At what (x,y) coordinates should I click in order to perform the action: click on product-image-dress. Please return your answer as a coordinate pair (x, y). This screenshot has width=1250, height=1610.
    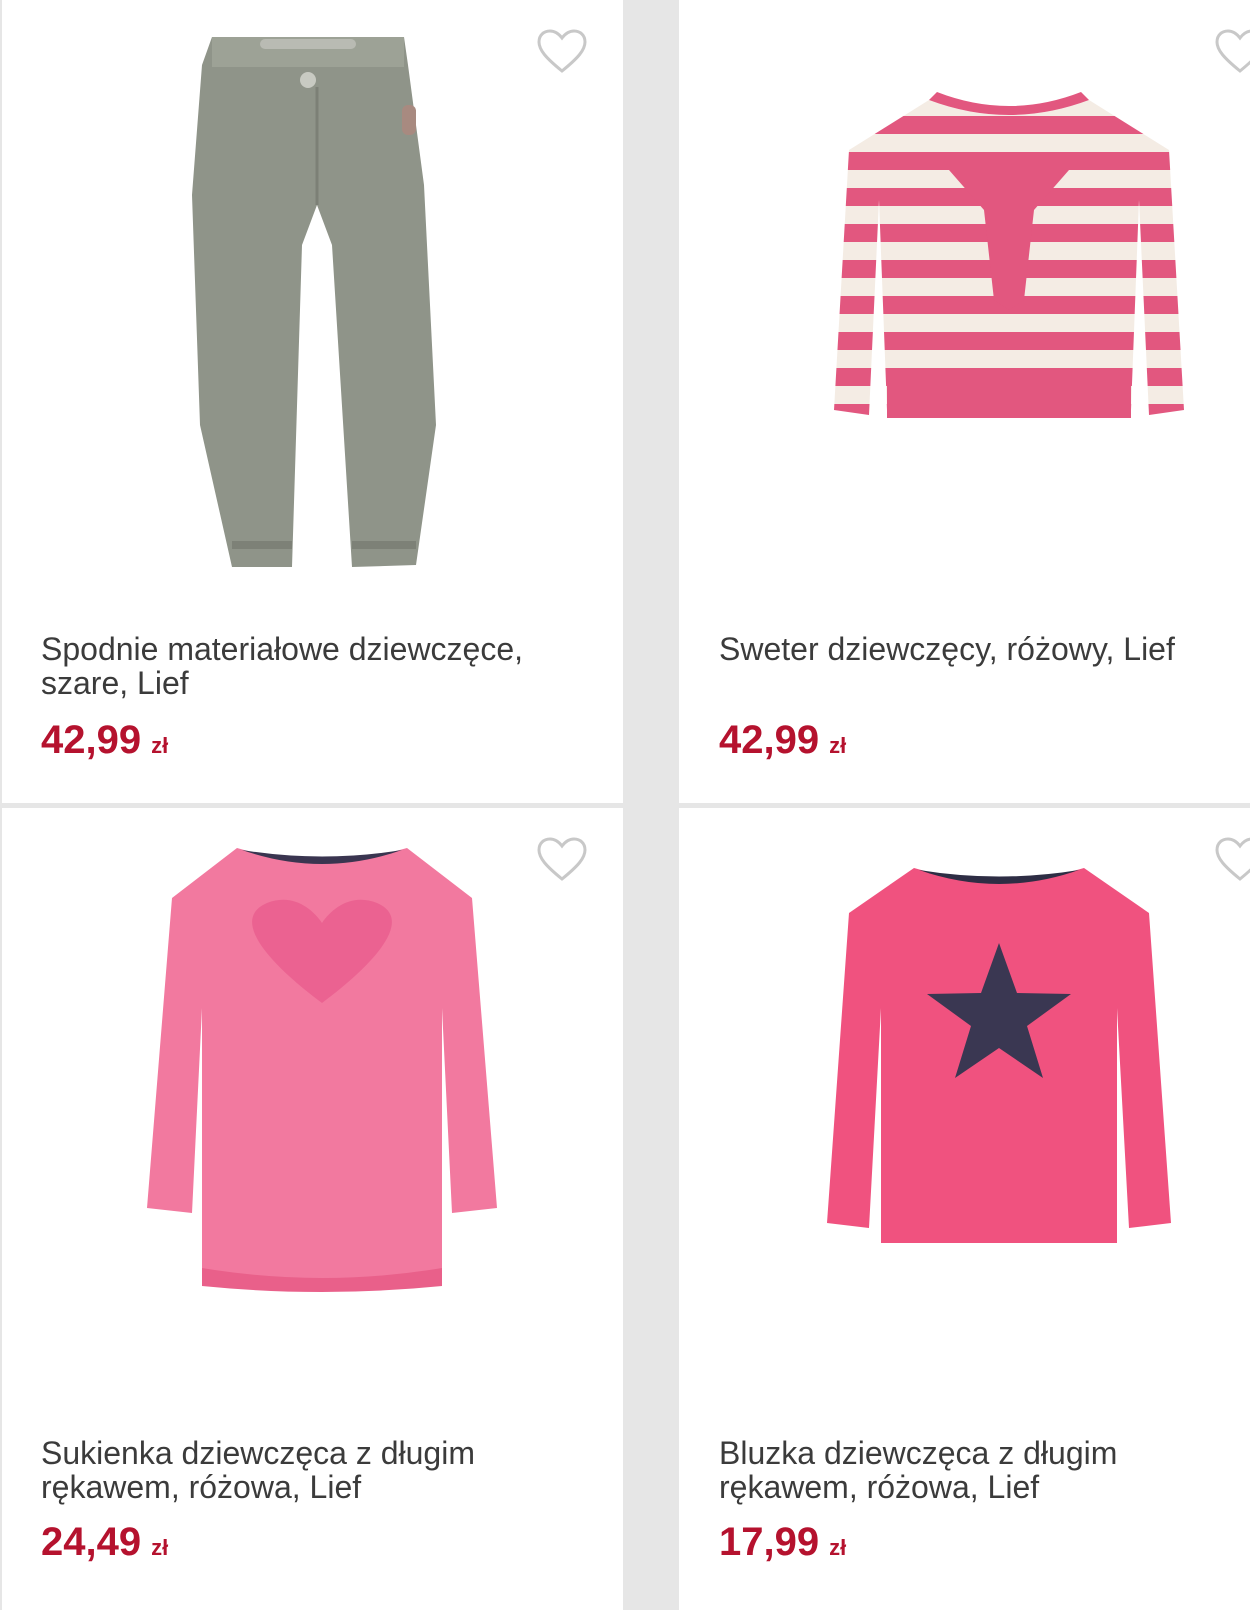
    Looking at the image, I should click on (322, 1068).